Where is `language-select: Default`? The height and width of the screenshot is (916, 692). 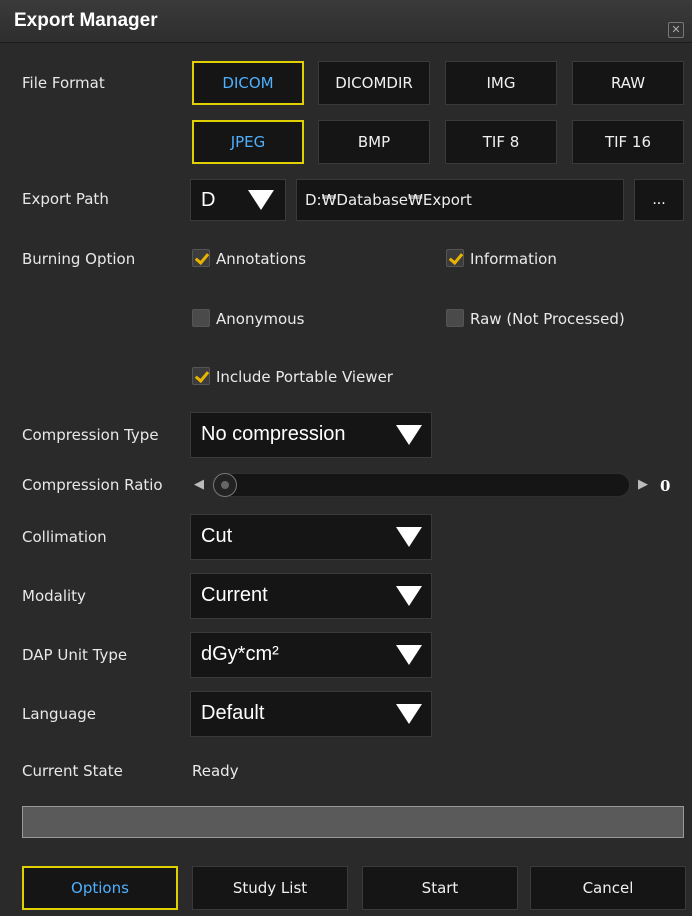
language-select: Default is located at coordinates (311, 714).